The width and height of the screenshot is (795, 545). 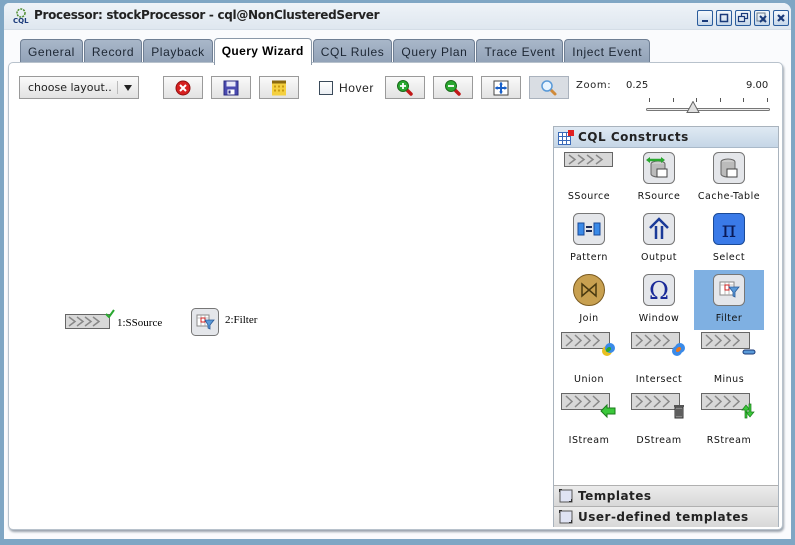 I want to click on construct-label: Output, so click(x=659, y=257).